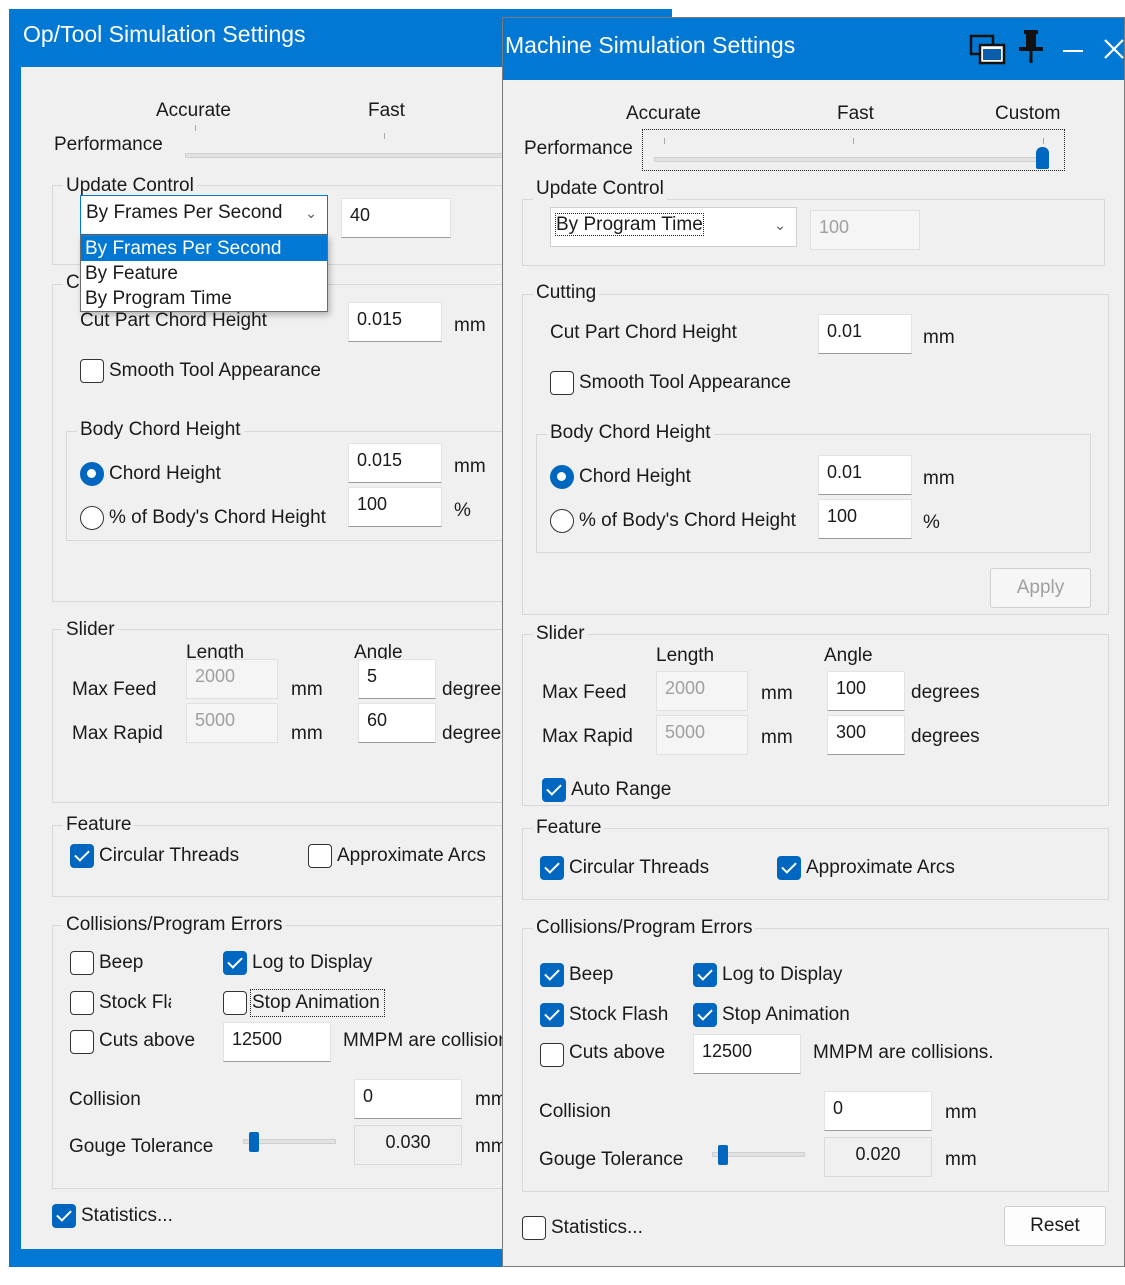 The height and width of the screenshot is (1285, 1125). Describe the element at coordinates (114, 689) in the screenshot. I see `max-feed-label: Max Feed` at that location.